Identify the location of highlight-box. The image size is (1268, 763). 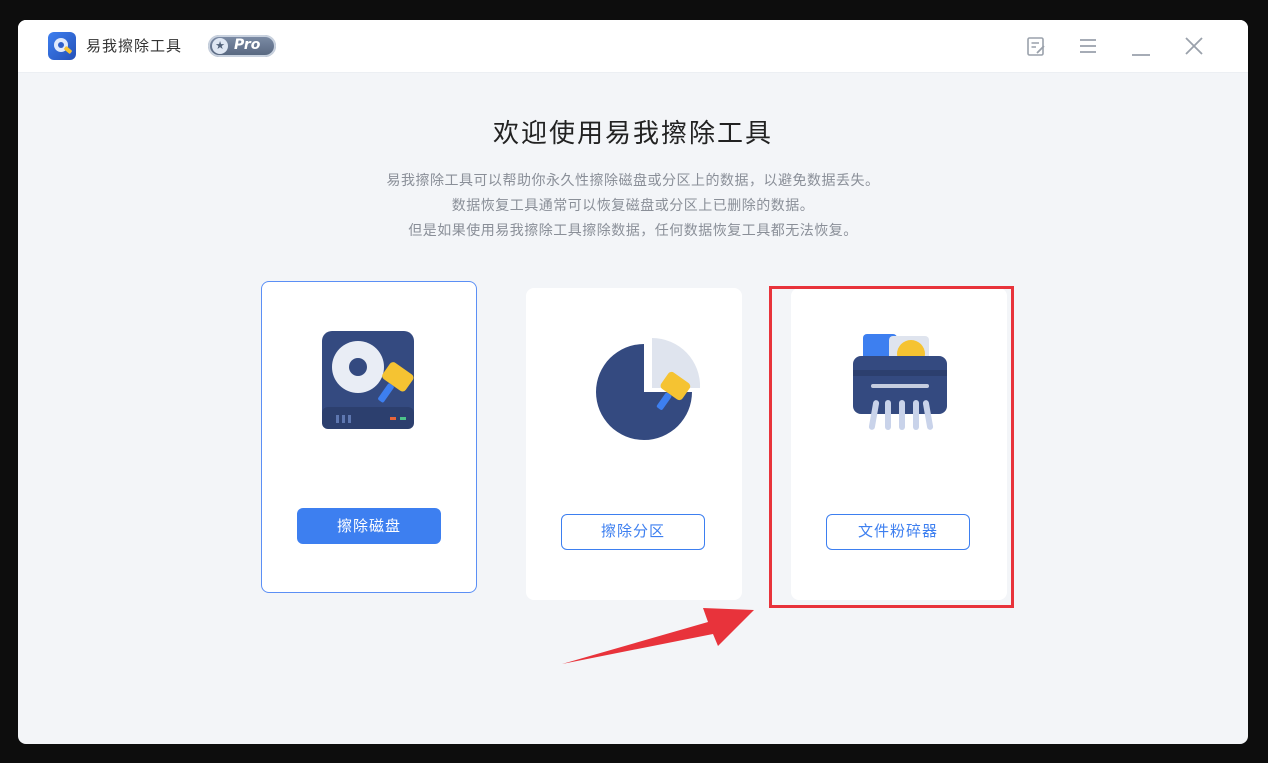
(891, 447).